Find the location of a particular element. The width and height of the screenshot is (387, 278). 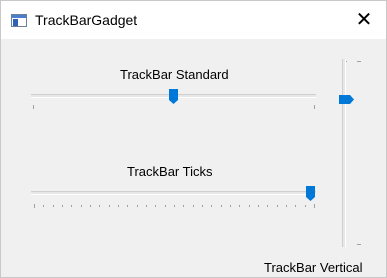

title-bar: TrackBarGadget ✕ is located at coordinates (193, 20).